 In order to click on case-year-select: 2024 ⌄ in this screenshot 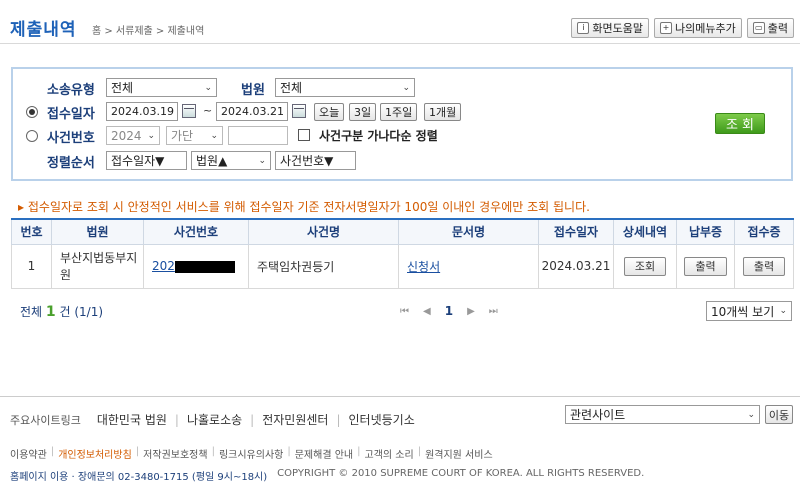, I will do `click(133, 135)`.